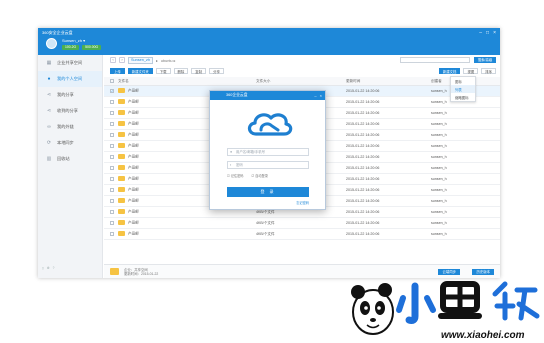 Image resolution: width=544 pixels, height=343 pixels. Describe the element at coordinates (92, 47) in the screenshot. I see `quota-total: 500.00G` at that location.